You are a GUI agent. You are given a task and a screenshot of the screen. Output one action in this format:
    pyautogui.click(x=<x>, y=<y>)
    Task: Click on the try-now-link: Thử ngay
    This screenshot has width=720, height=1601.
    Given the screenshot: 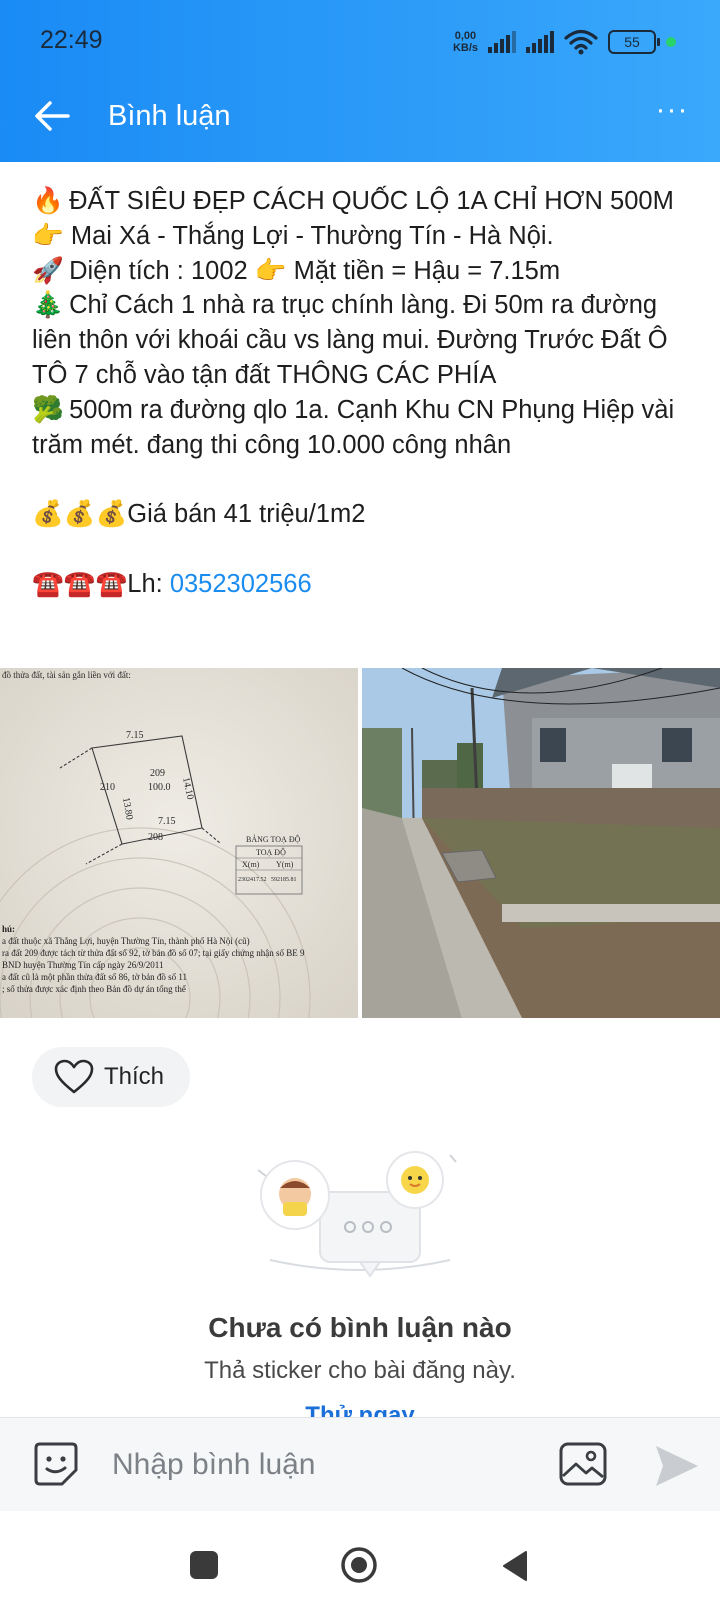 What is the action you would take?
    pyautogui.click(x=360, y=1410)
    